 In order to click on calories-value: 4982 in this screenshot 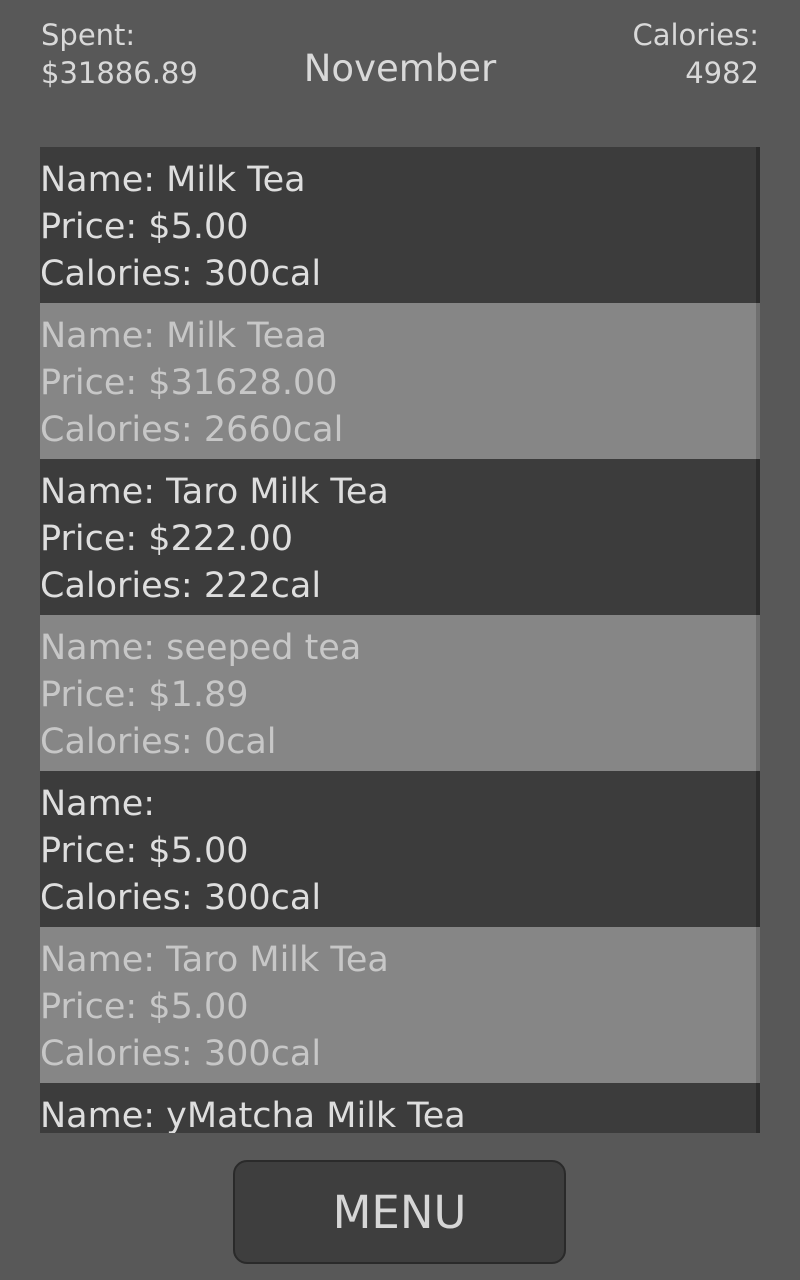, I will do `click(722, 73)`.